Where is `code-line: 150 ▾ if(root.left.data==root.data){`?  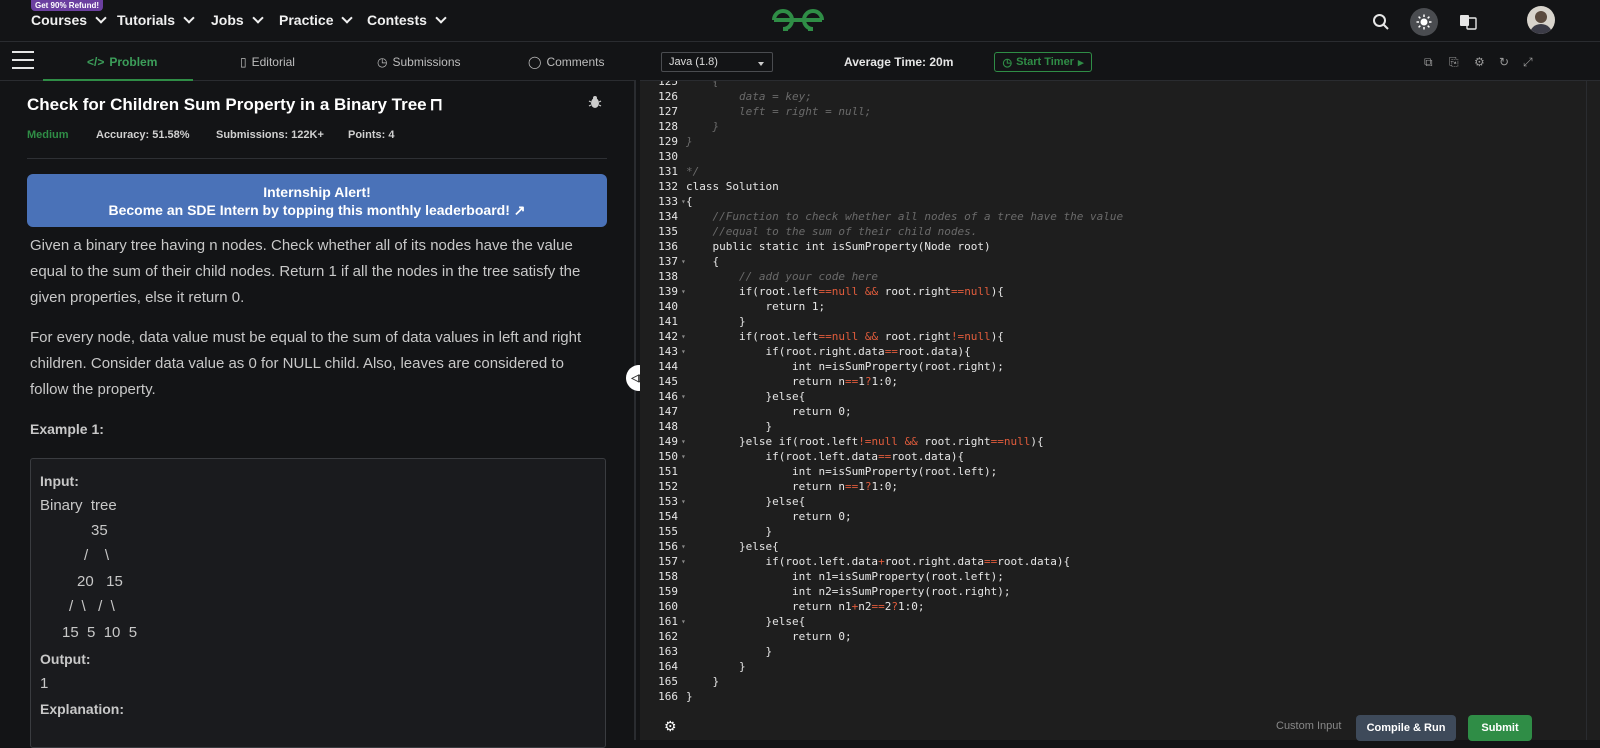 code-line: 150 ▾ if(root.left.data==root.data){ is located at coordinates (1120, 456).